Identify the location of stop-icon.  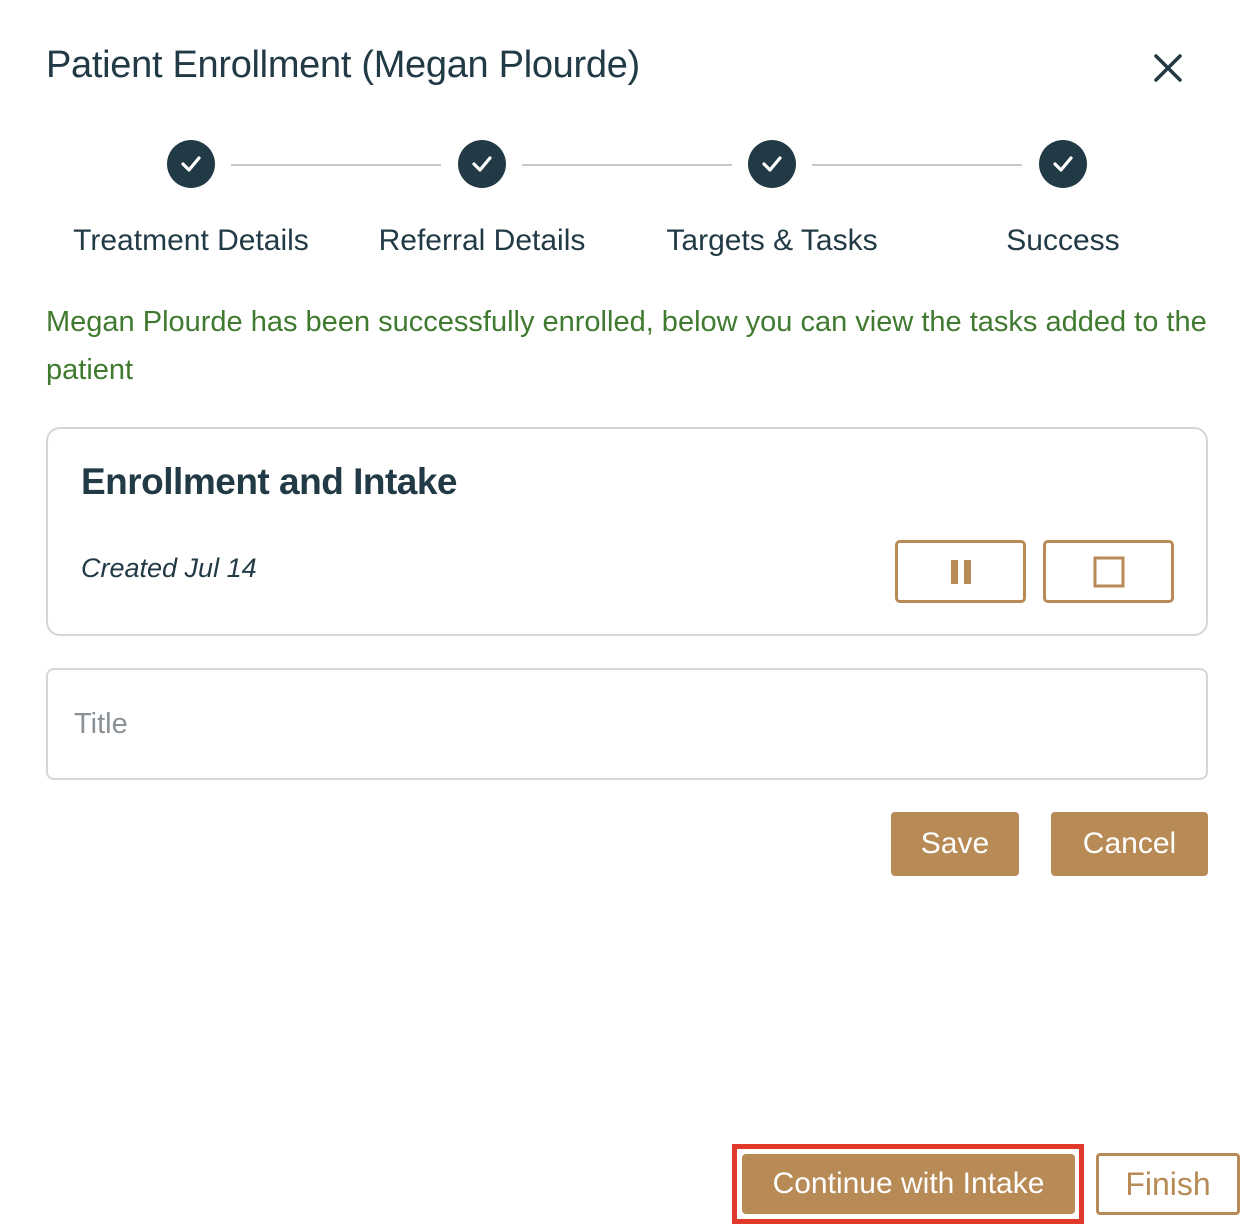
(1108, 571).